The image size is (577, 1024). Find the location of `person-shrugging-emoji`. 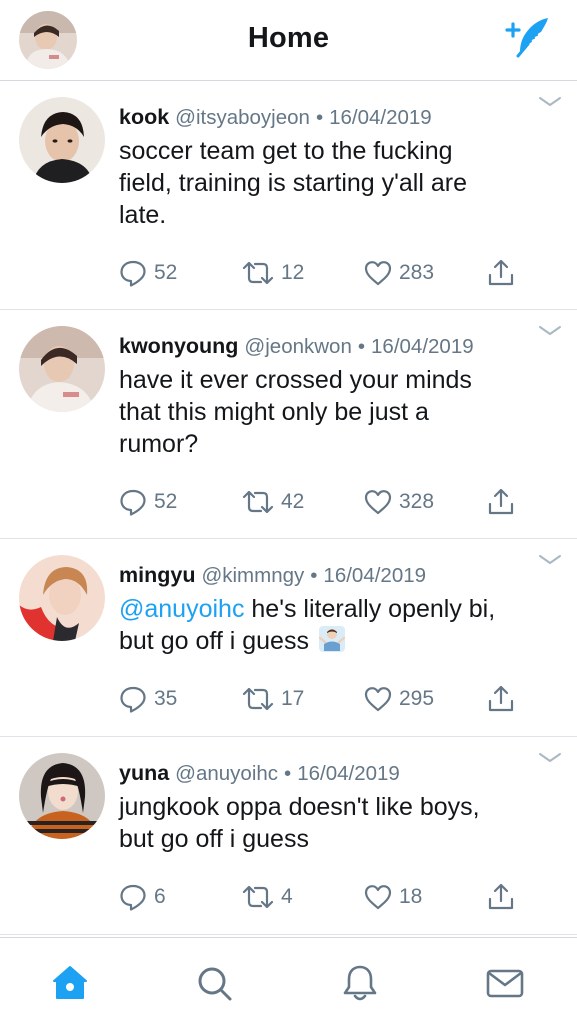

person-shrugging-emoji is located at coordinates (332, 639).